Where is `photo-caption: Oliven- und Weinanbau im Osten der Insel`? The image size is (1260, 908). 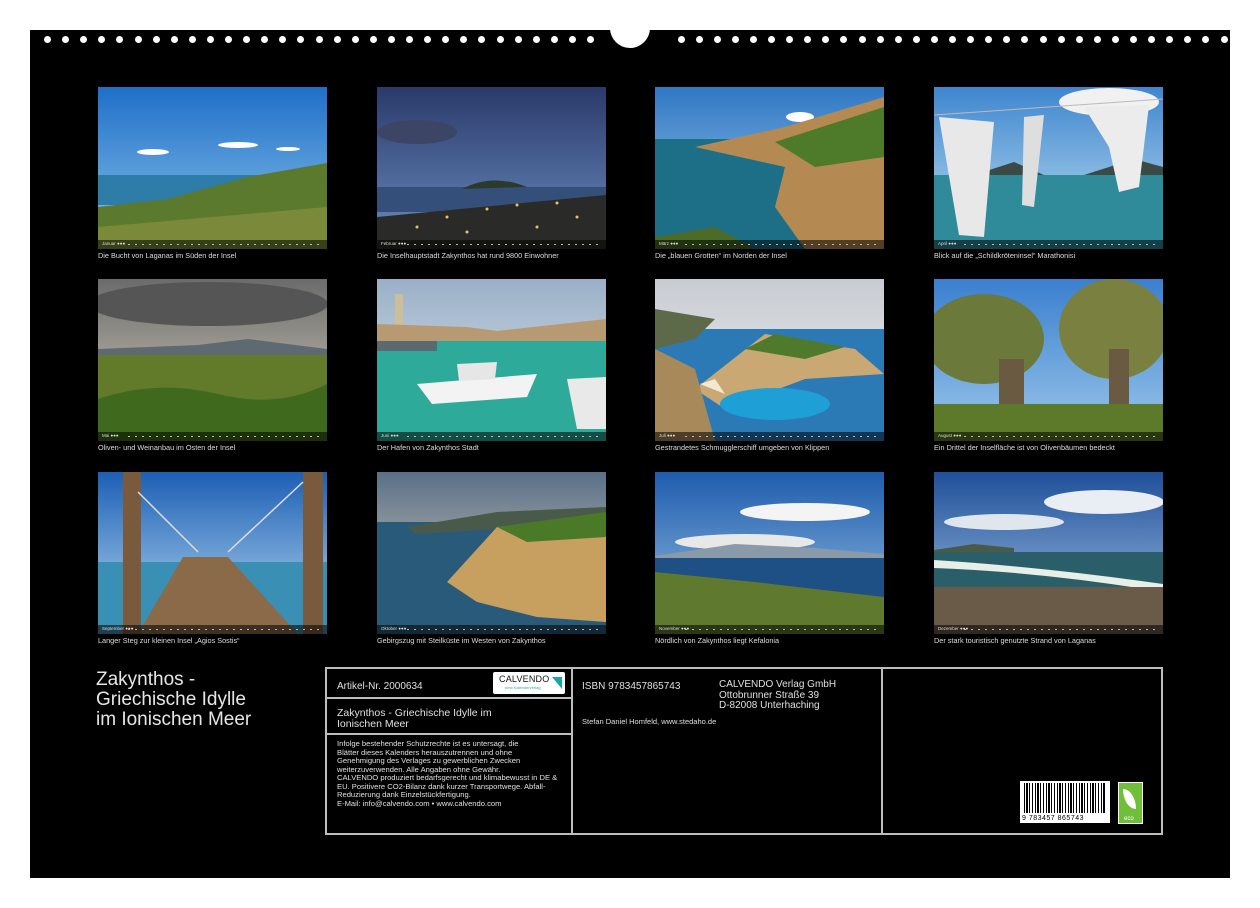
photo-caption: Oliven- und Weinanbau im Osten der Insel is located at coordinates (167, 447).